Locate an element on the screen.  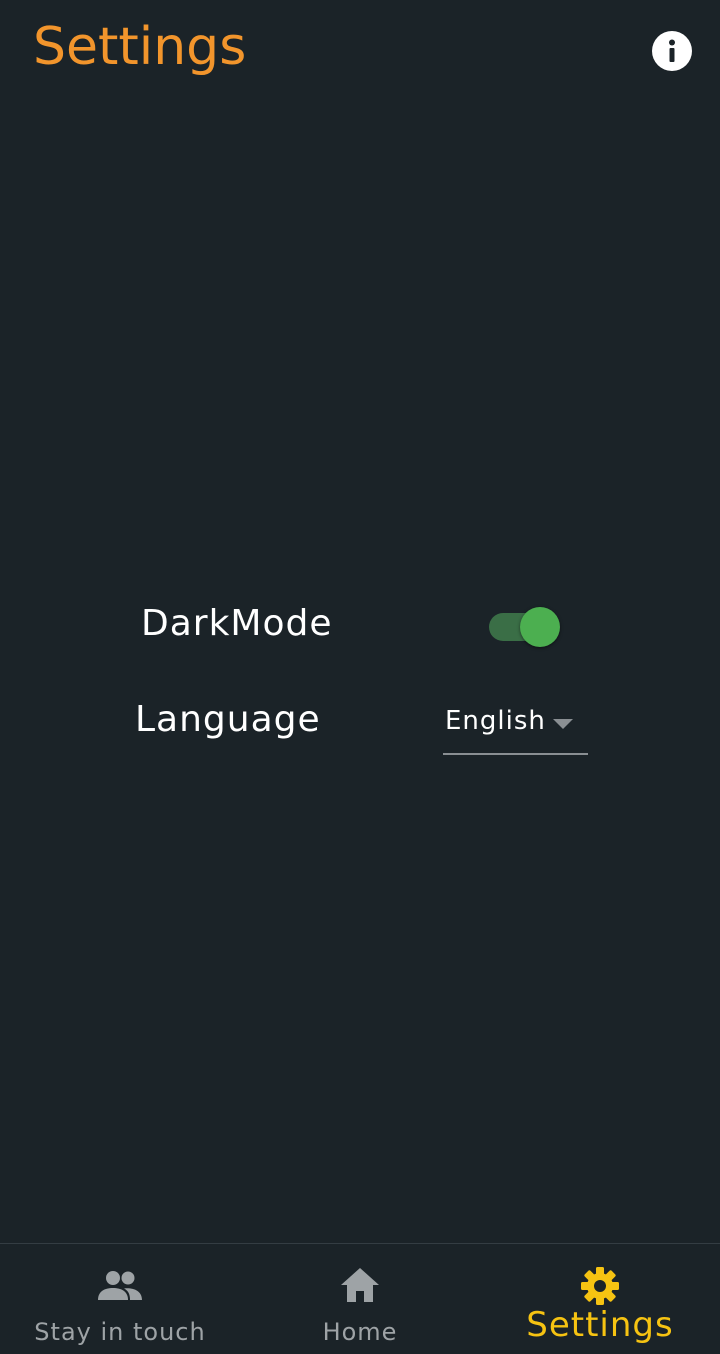
people-icon is located at coordinates (120, 1285).